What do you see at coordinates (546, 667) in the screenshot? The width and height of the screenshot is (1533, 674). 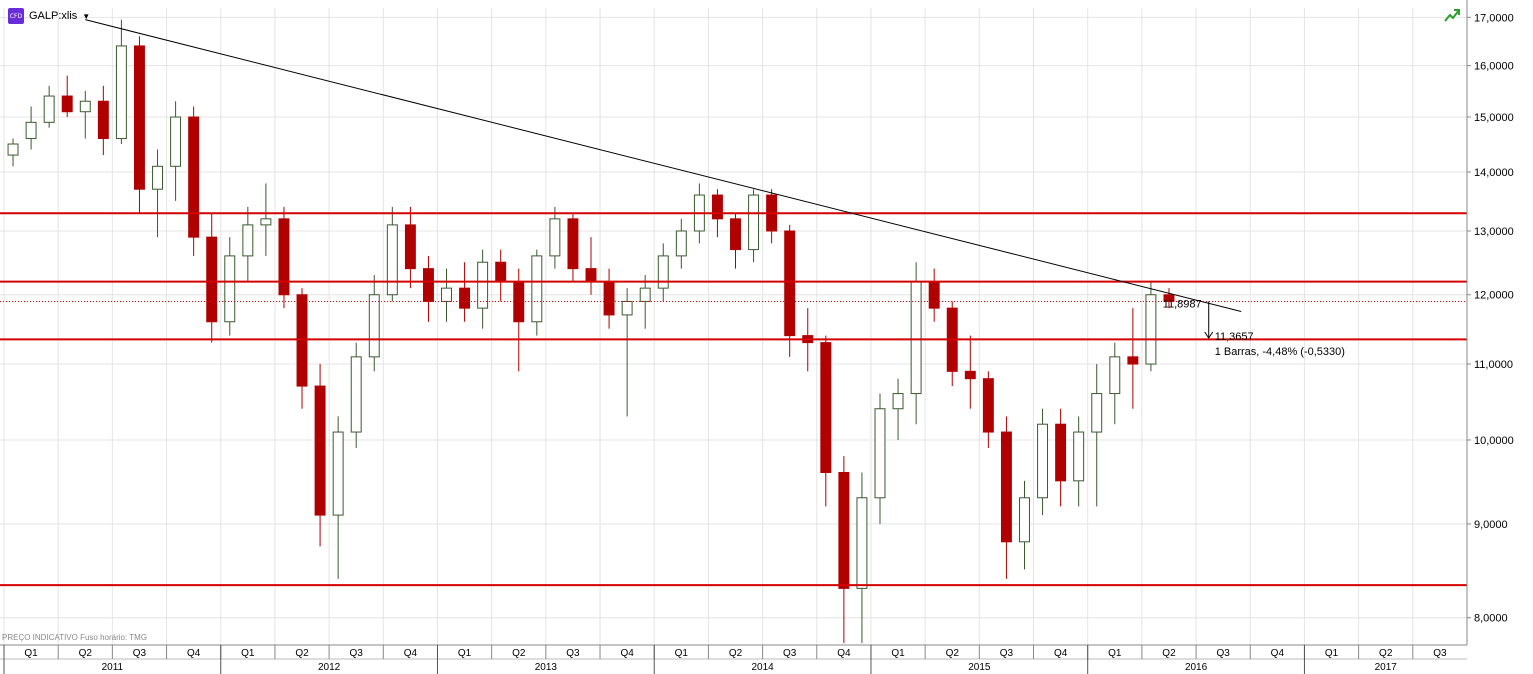 I see `year-label: 2013` at bounding box center [546, 667].